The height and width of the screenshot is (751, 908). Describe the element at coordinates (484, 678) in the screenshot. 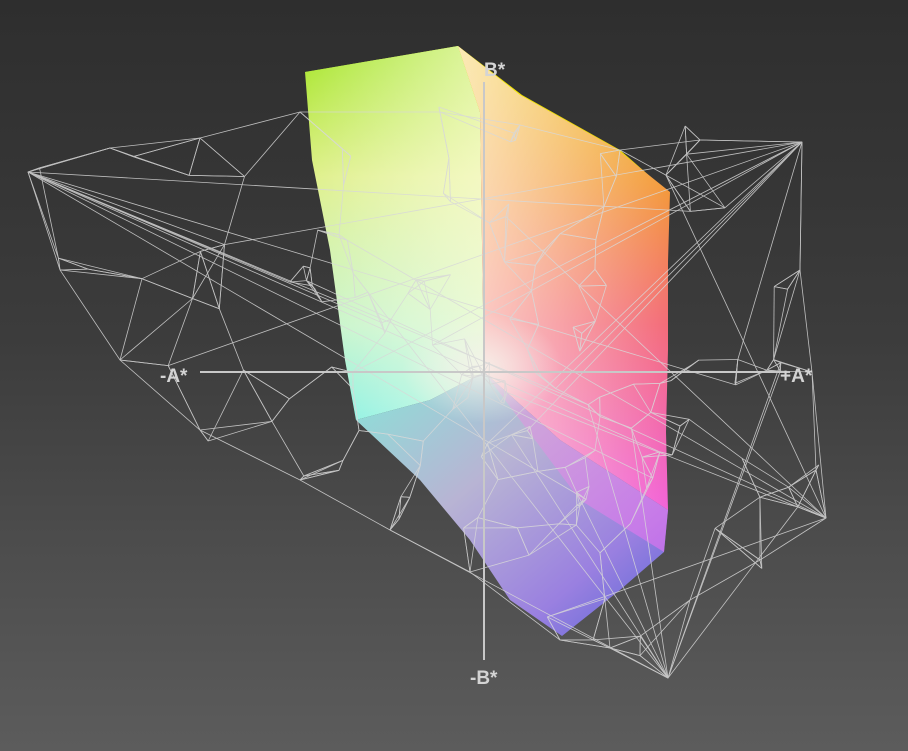

I see `axis-label-b-minus: -B*` at that location.